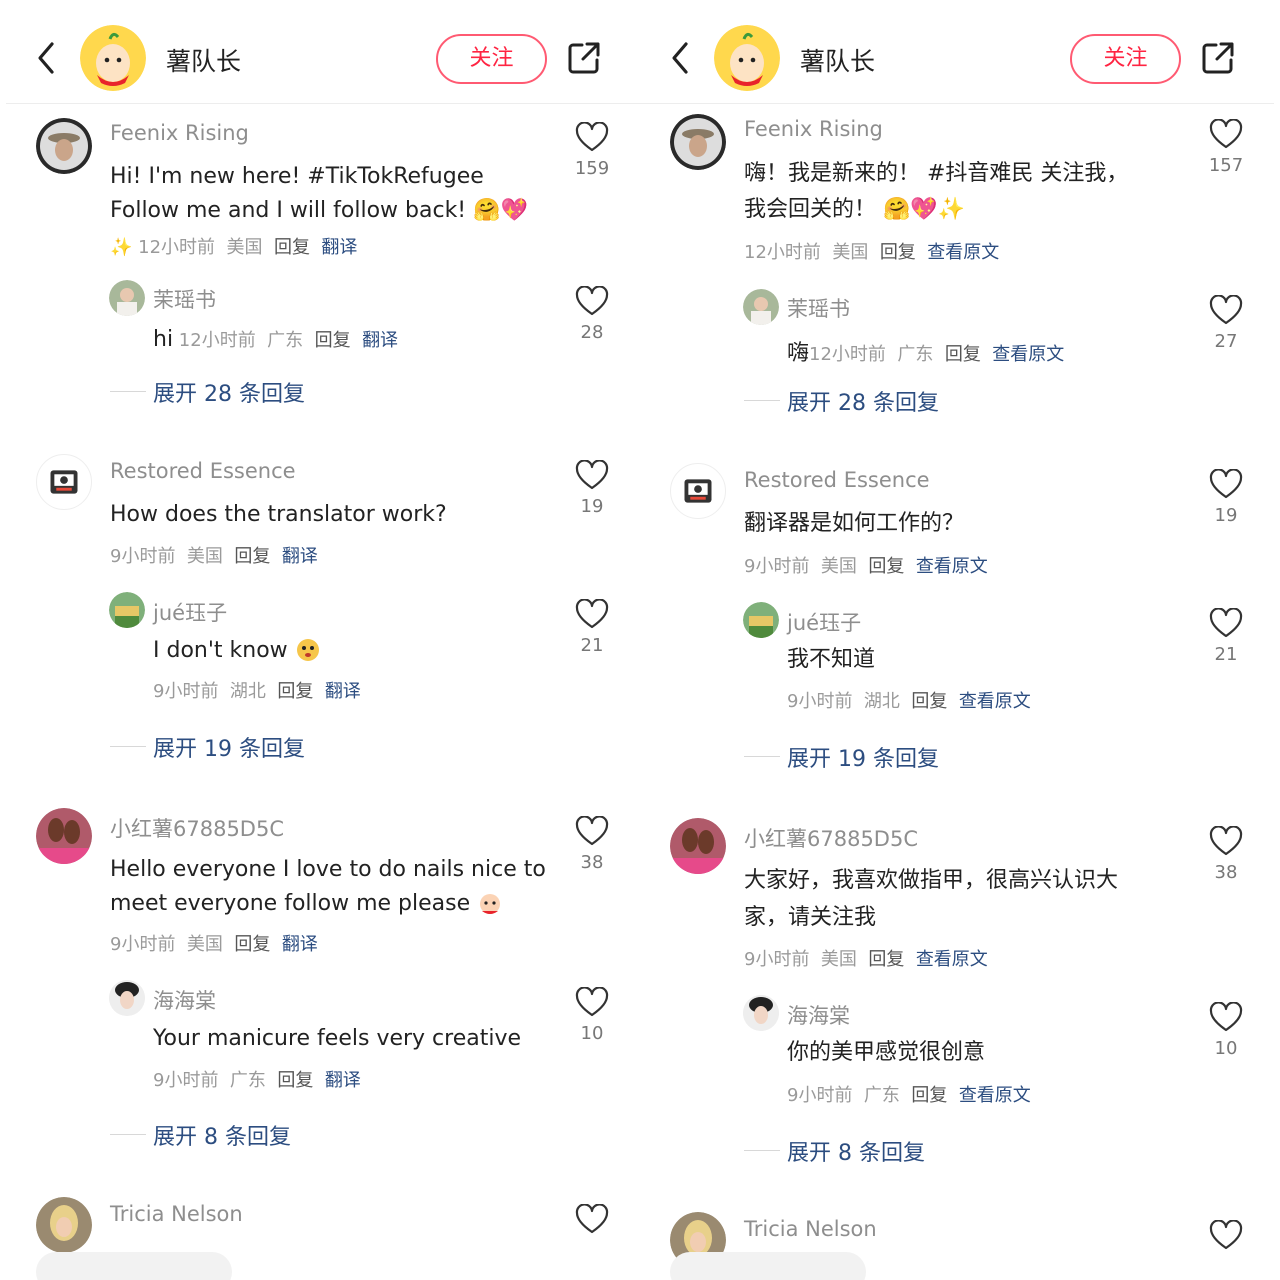 The height and width of the screenshot is (1280, 1280). Describe the element at coordinates (1226, 147) in the screenshot. I see `like-button: 157` at that location.